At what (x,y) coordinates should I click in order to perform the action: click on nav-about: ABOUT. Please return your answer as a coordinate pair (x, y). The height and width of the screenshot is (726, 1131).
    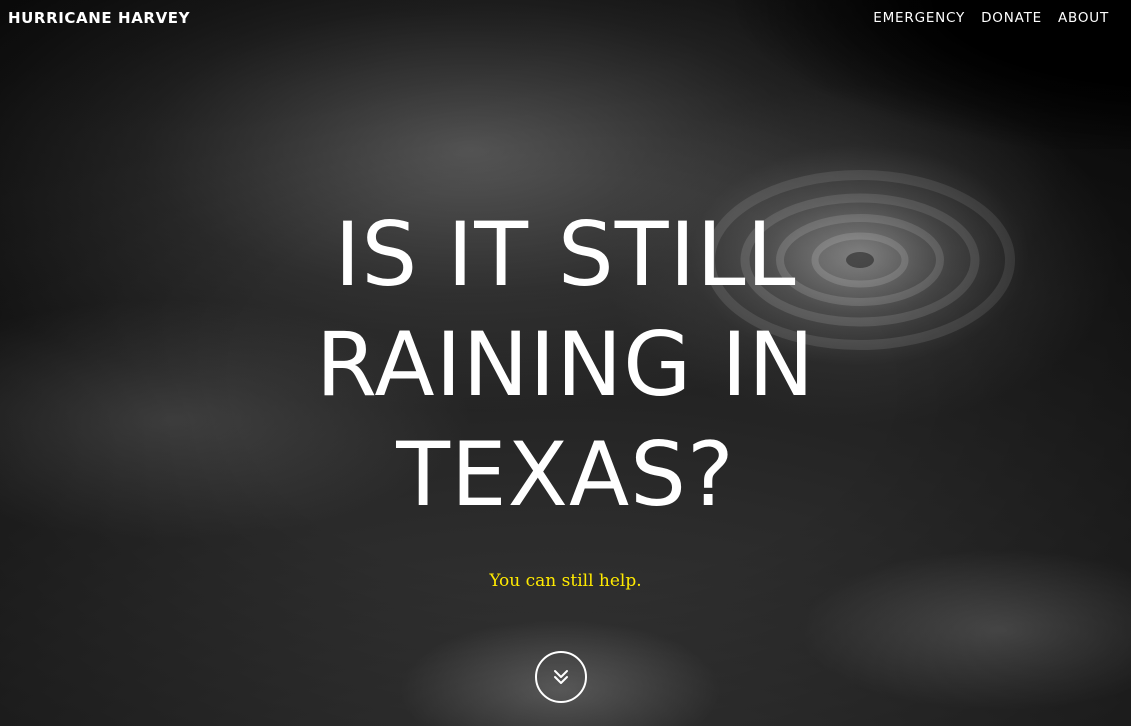
    Looking at the image, I should click on (1083, 18).